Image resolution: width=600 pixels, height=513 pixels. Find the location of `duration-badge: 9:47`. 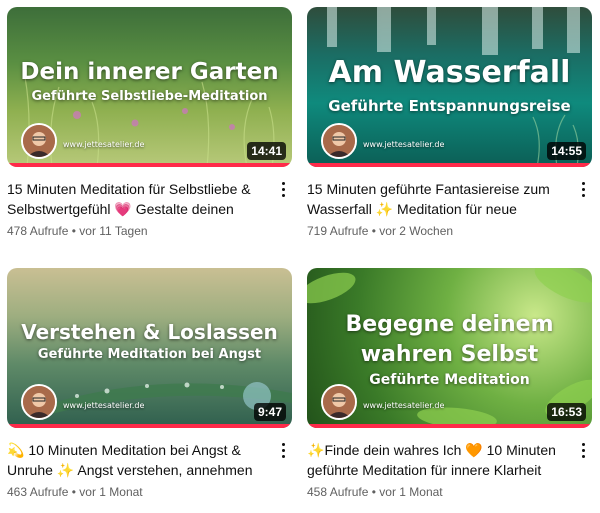

duration-badge: 9:47 is located at coordinates (269, 412).